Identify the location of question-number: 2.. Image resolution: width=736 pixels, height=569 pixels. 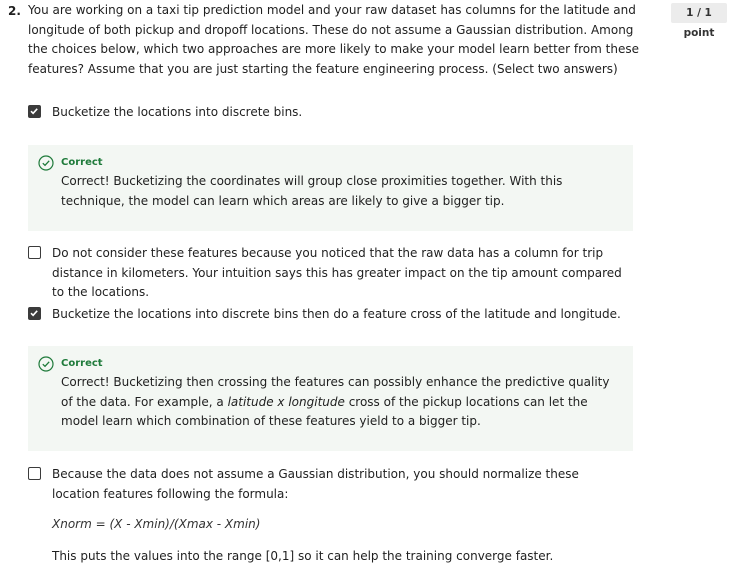
(14, 11).